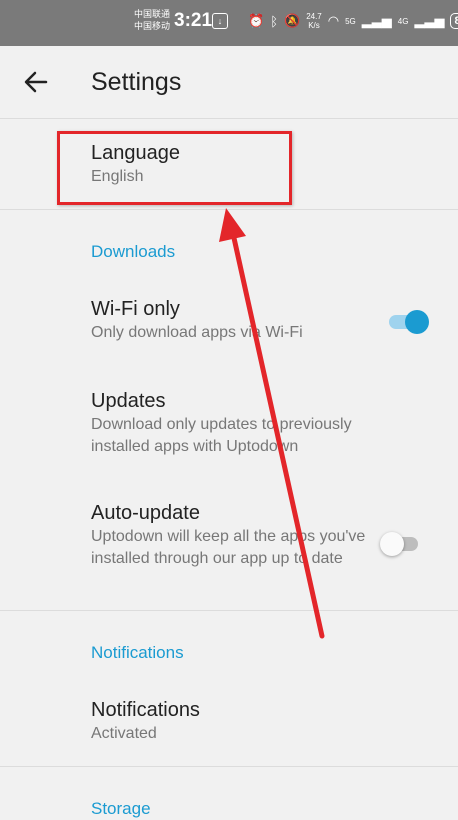  Describe the element at coordinates (246, 320) in the screenshot. I see `wifi-only-setting: Wi-Fi only Only download apps via Wi-Fi` at that location.